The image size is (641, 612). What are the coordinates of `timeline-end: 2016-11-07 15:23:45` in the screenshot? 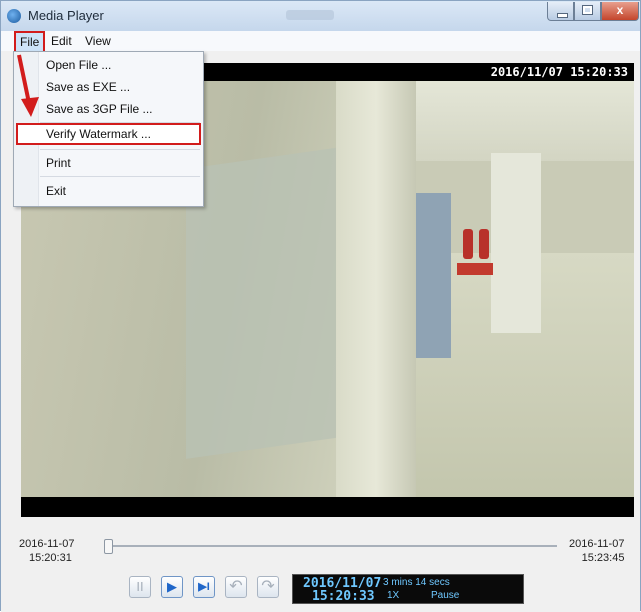 It's located at (596, 551).